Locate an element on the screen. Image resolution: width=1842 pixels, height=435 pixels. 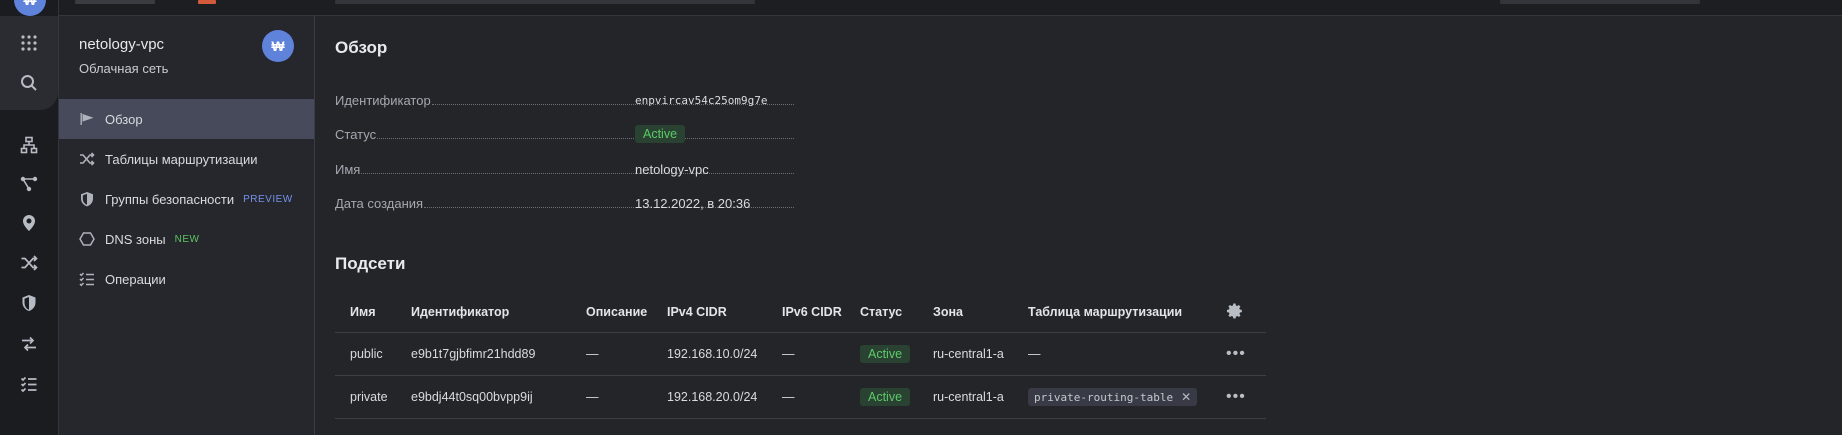
overview-heading: Обзор is located at coordinates (361, 47).